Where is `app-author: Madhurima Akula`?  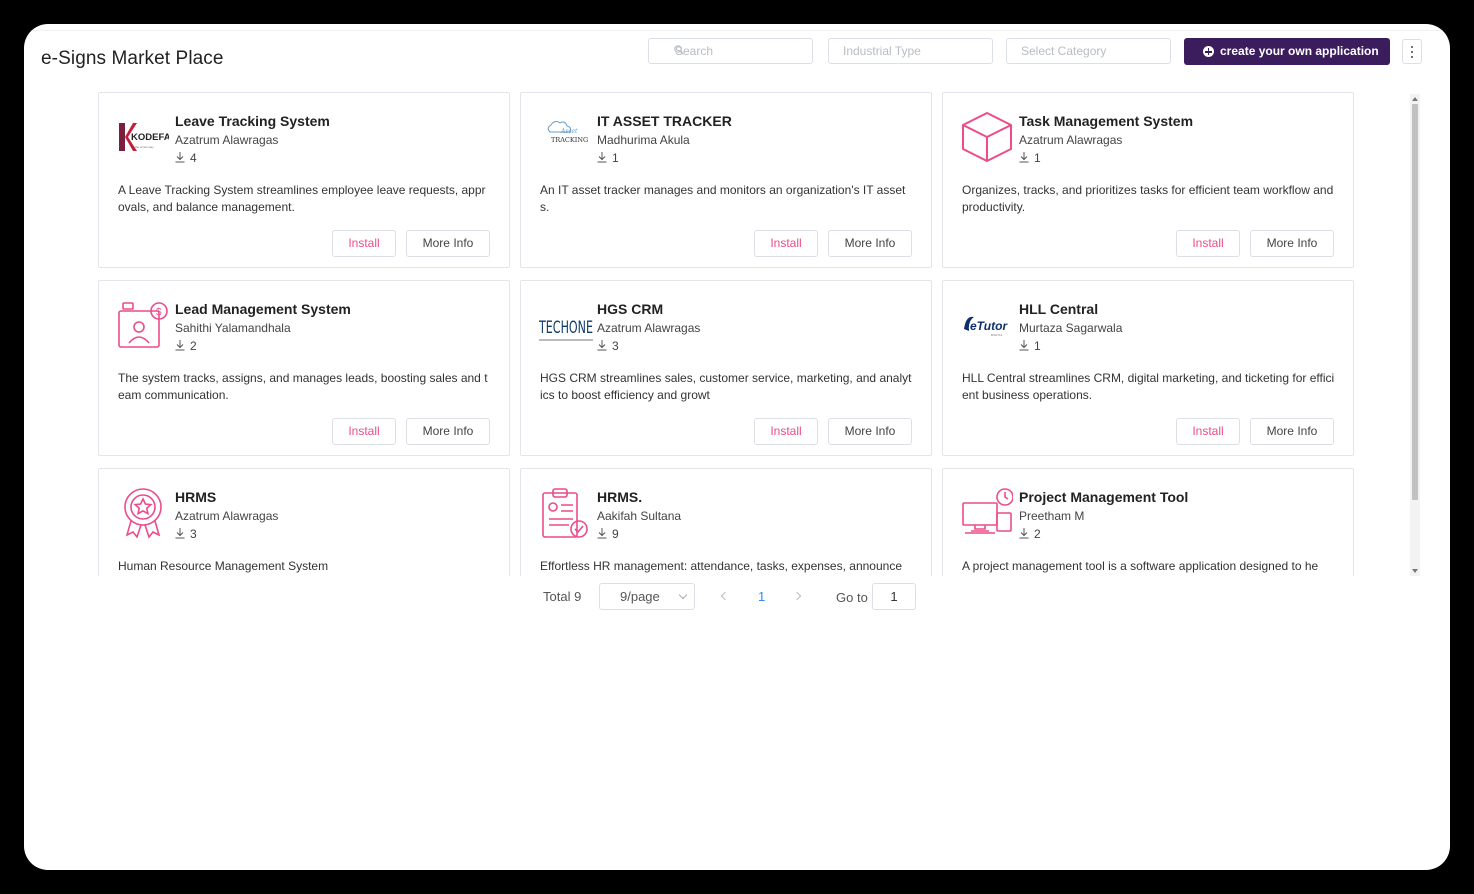
app-author: Madhurima Akula is located at coordinates (643, 140).